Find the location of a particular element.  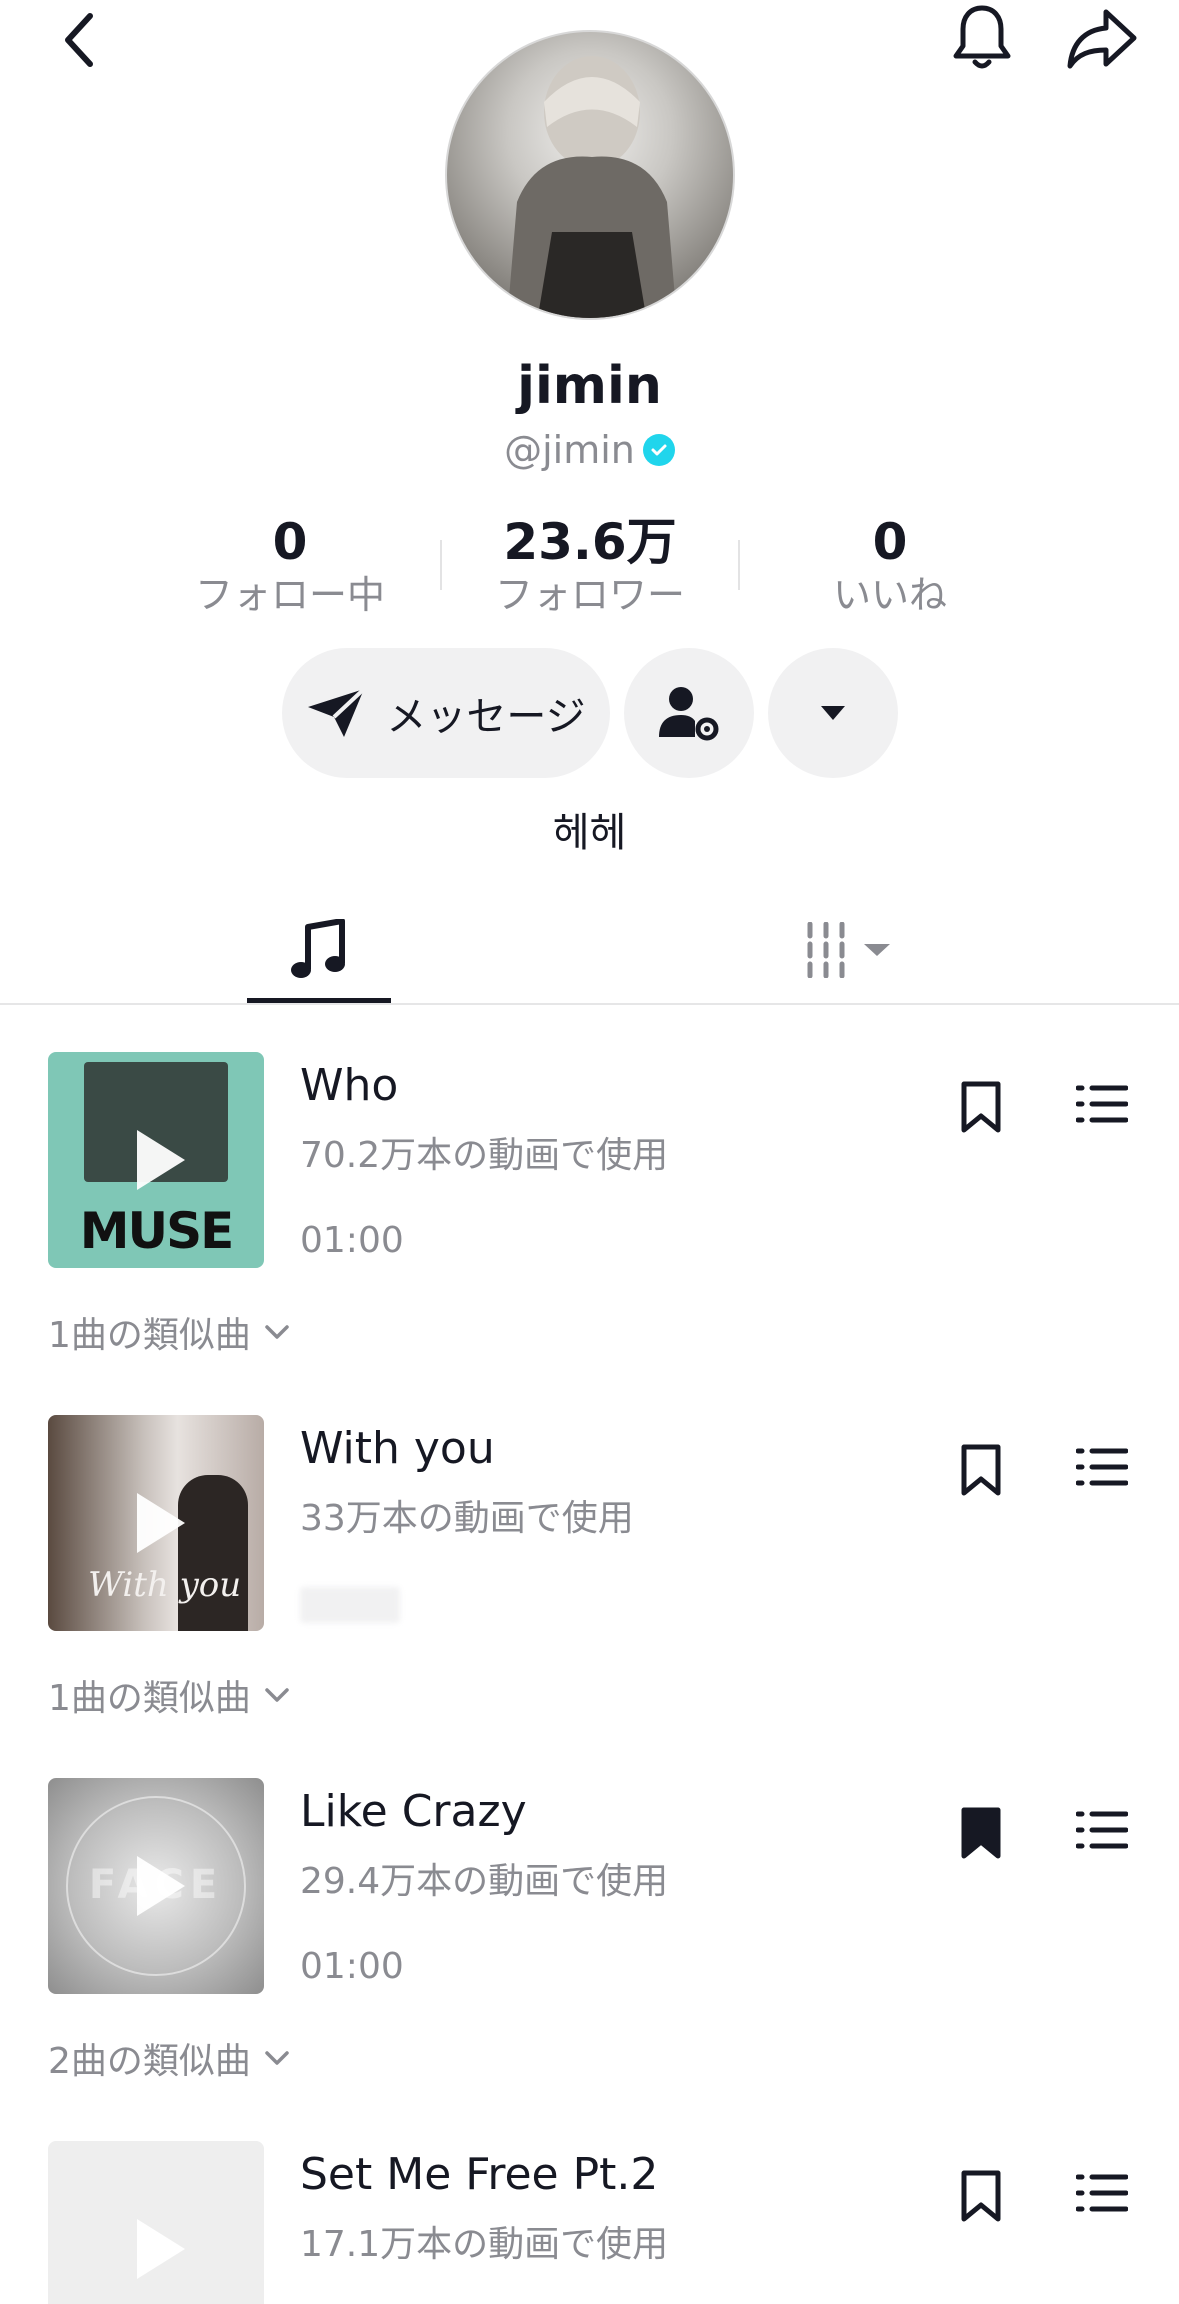

handle: @jimin is located at coordinates (569, 450).